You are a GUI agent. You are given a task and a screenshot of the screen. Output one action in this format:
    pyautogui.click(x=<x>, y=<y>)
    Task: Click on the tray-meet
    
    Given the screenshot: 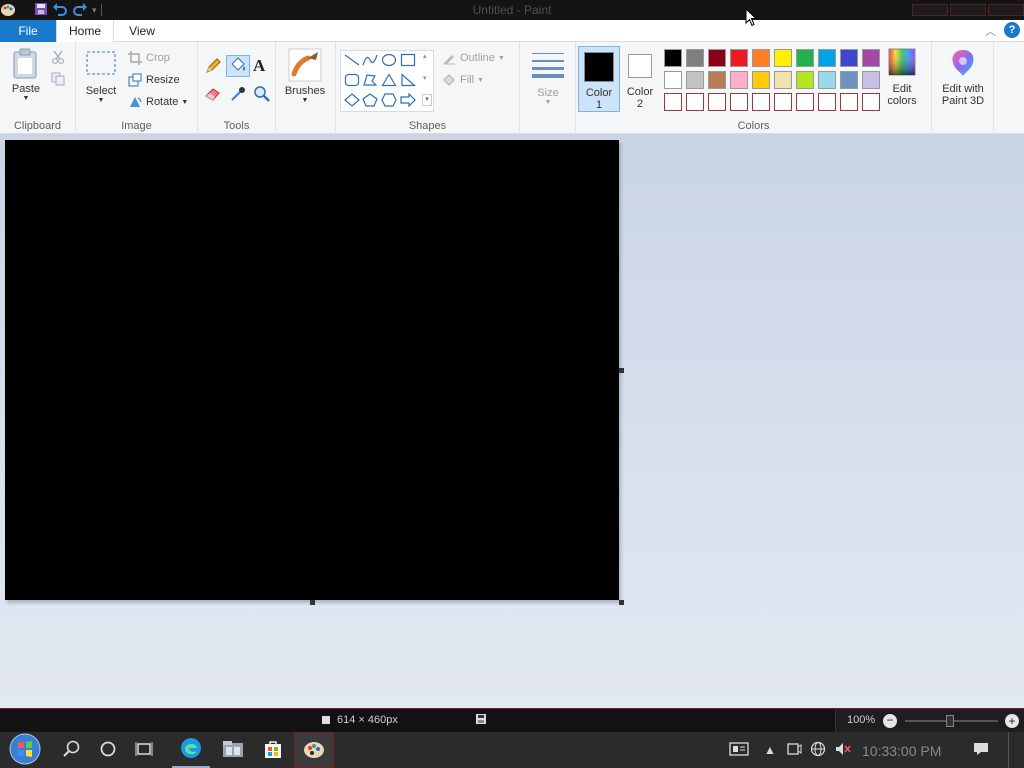 What is the action you would take?
    pyautogui.click(x=794, y=750)
    